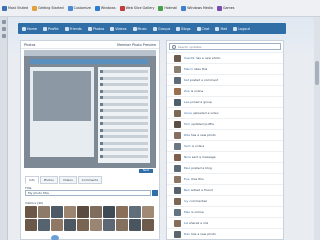 The width and height of the screenshot is (320, 240). I want to click on tab-comments: Comments, so click(90, 180).